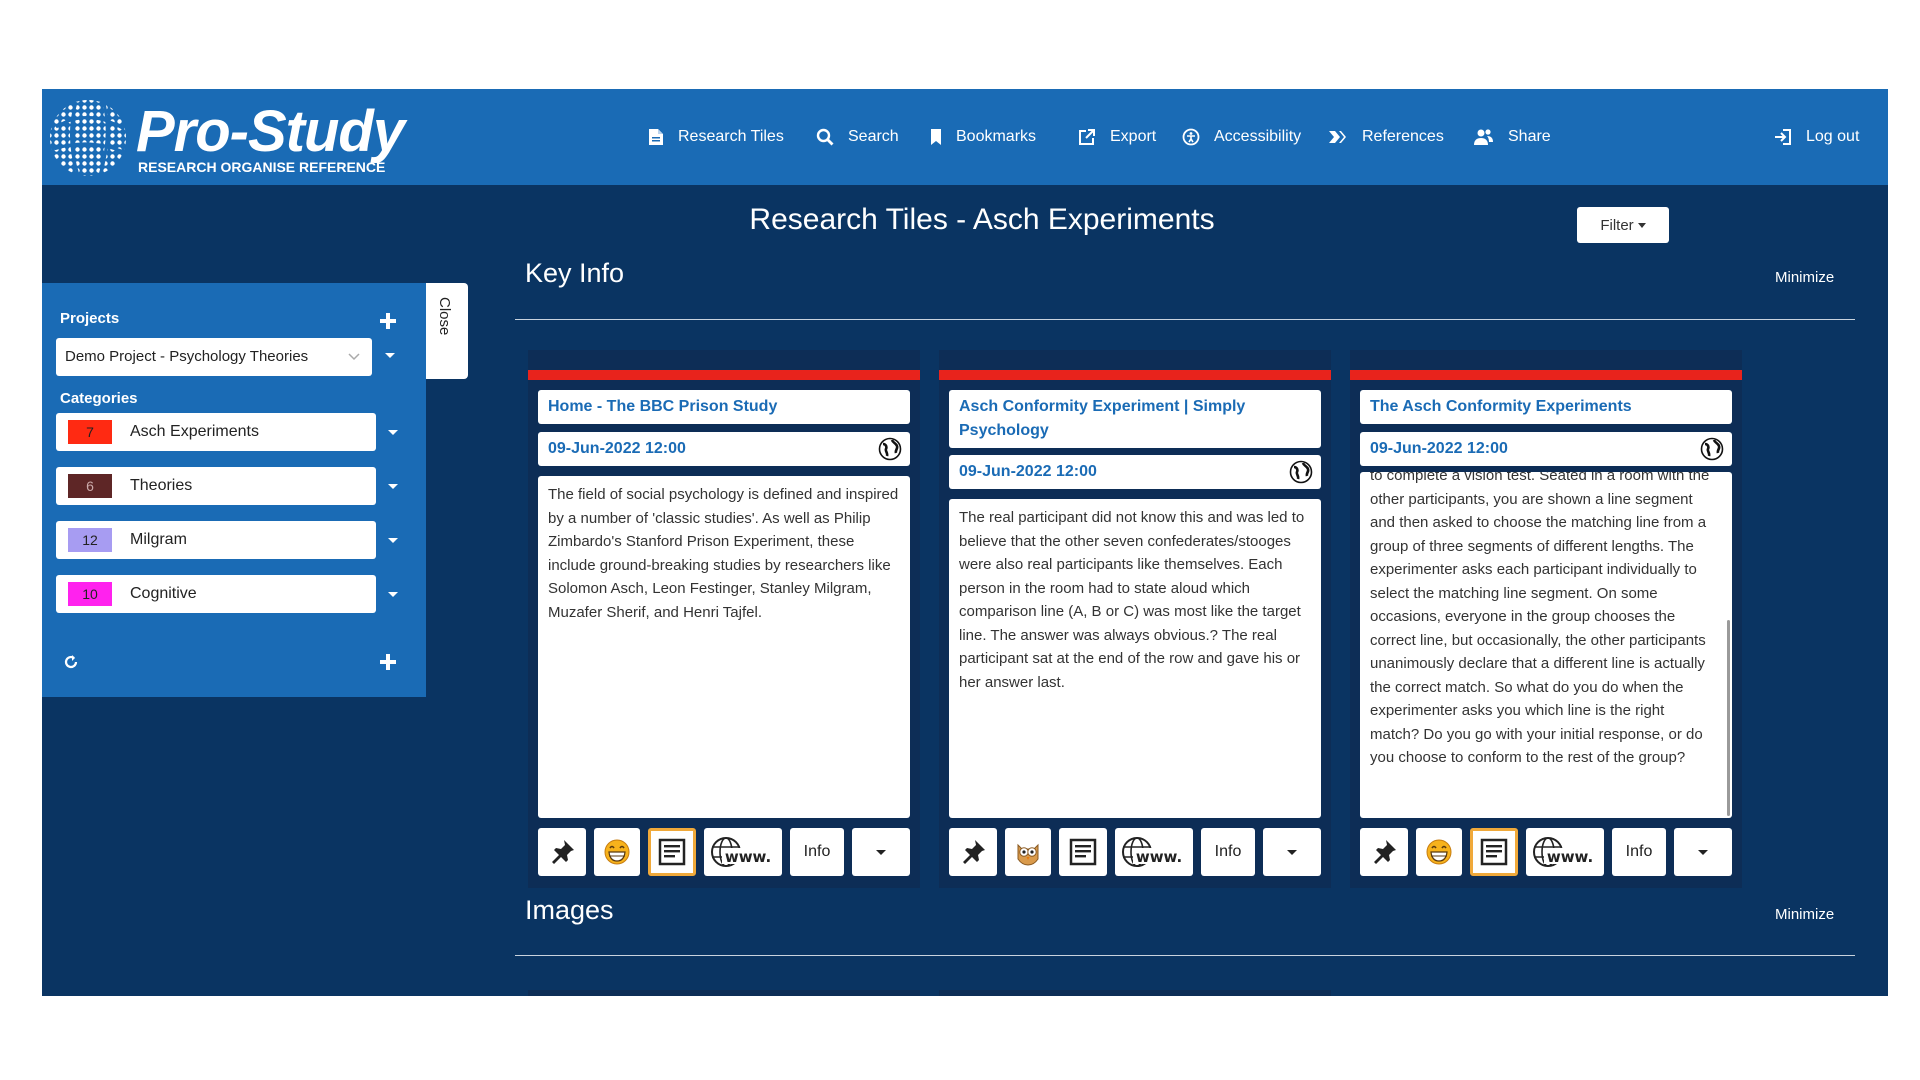  Describe the element at coordinates (1546, 407) in the screenshot. I see `tile-title-link: The Asch Conformity Experiments` at that location.